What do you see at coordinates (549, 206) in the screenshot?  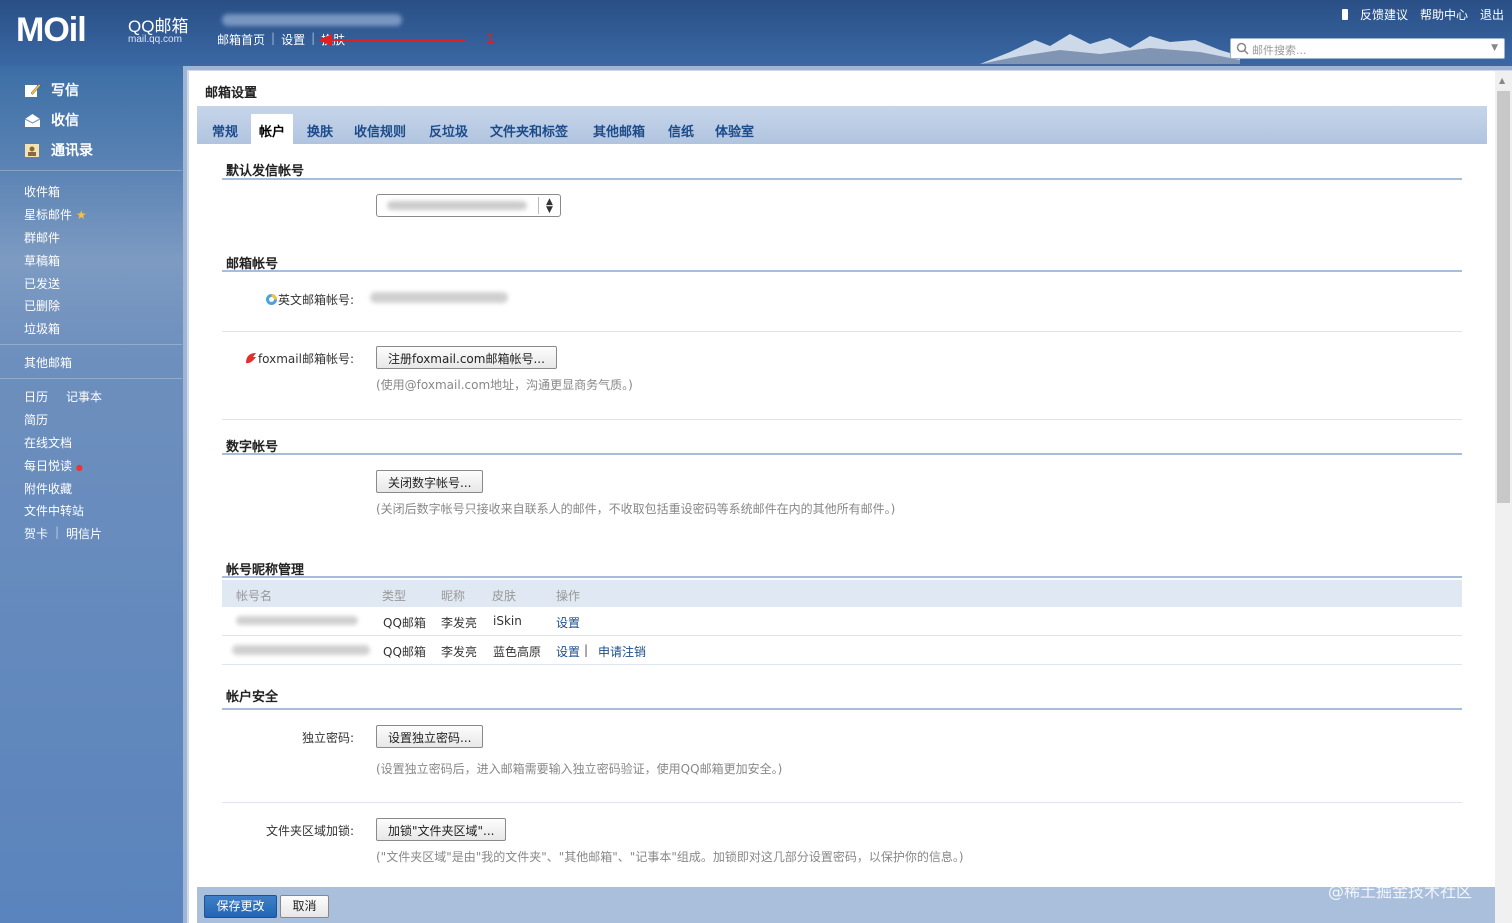 I see `select-arrows-icon: ▲ ▼` at bounding box center [549, 206].